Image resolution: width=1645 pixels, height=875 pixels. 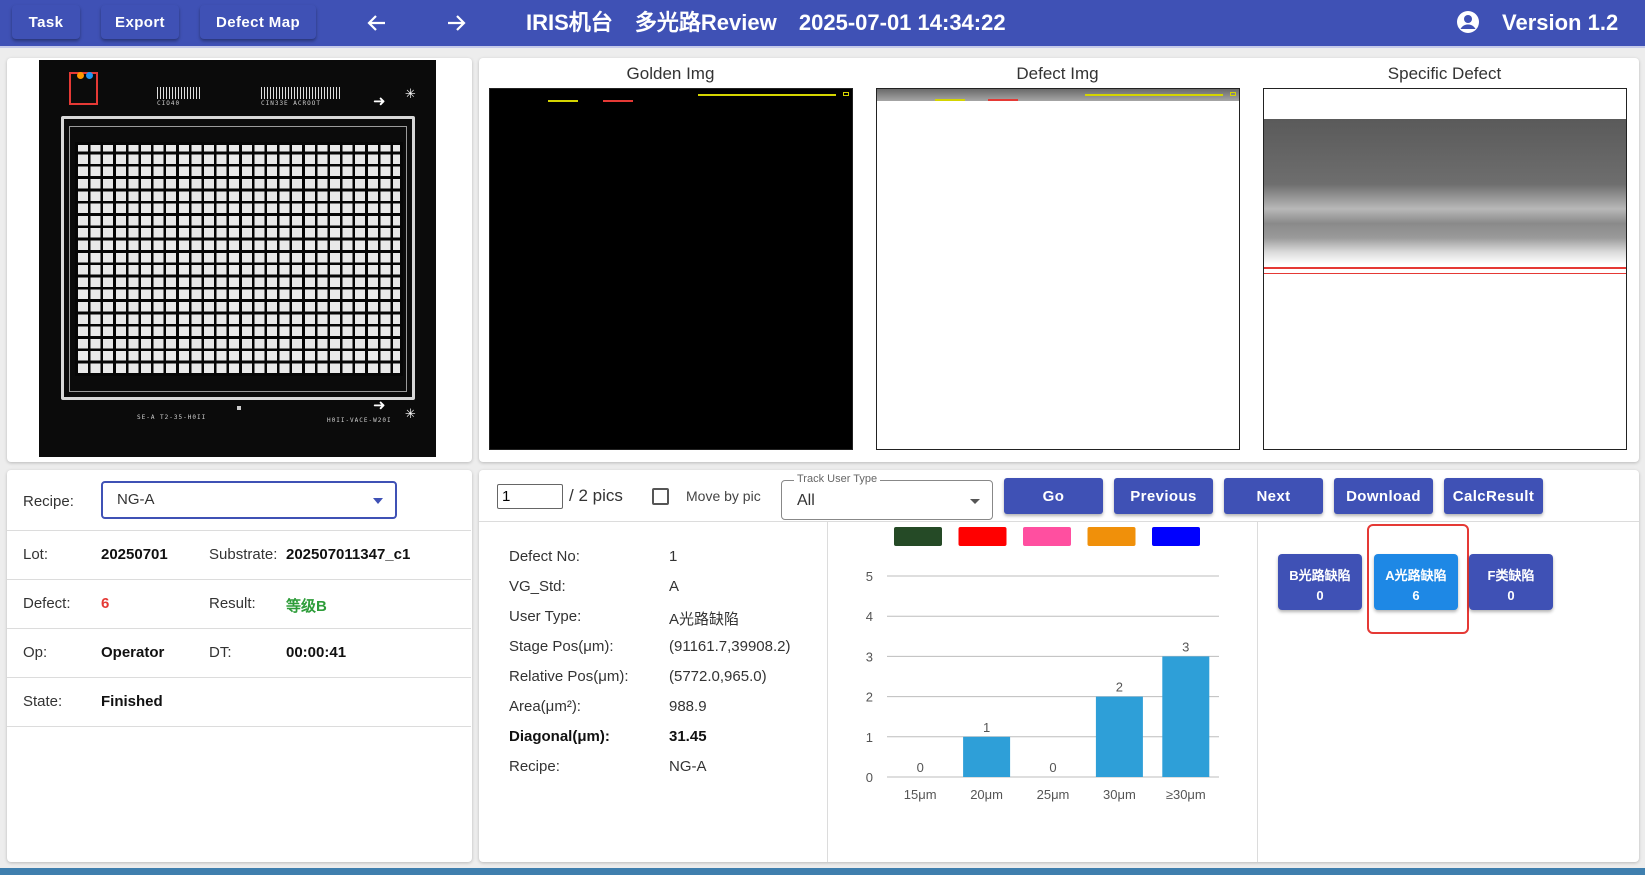 I want to click on class-button: A光路缺陷 6, so click(x=1416, y=582).